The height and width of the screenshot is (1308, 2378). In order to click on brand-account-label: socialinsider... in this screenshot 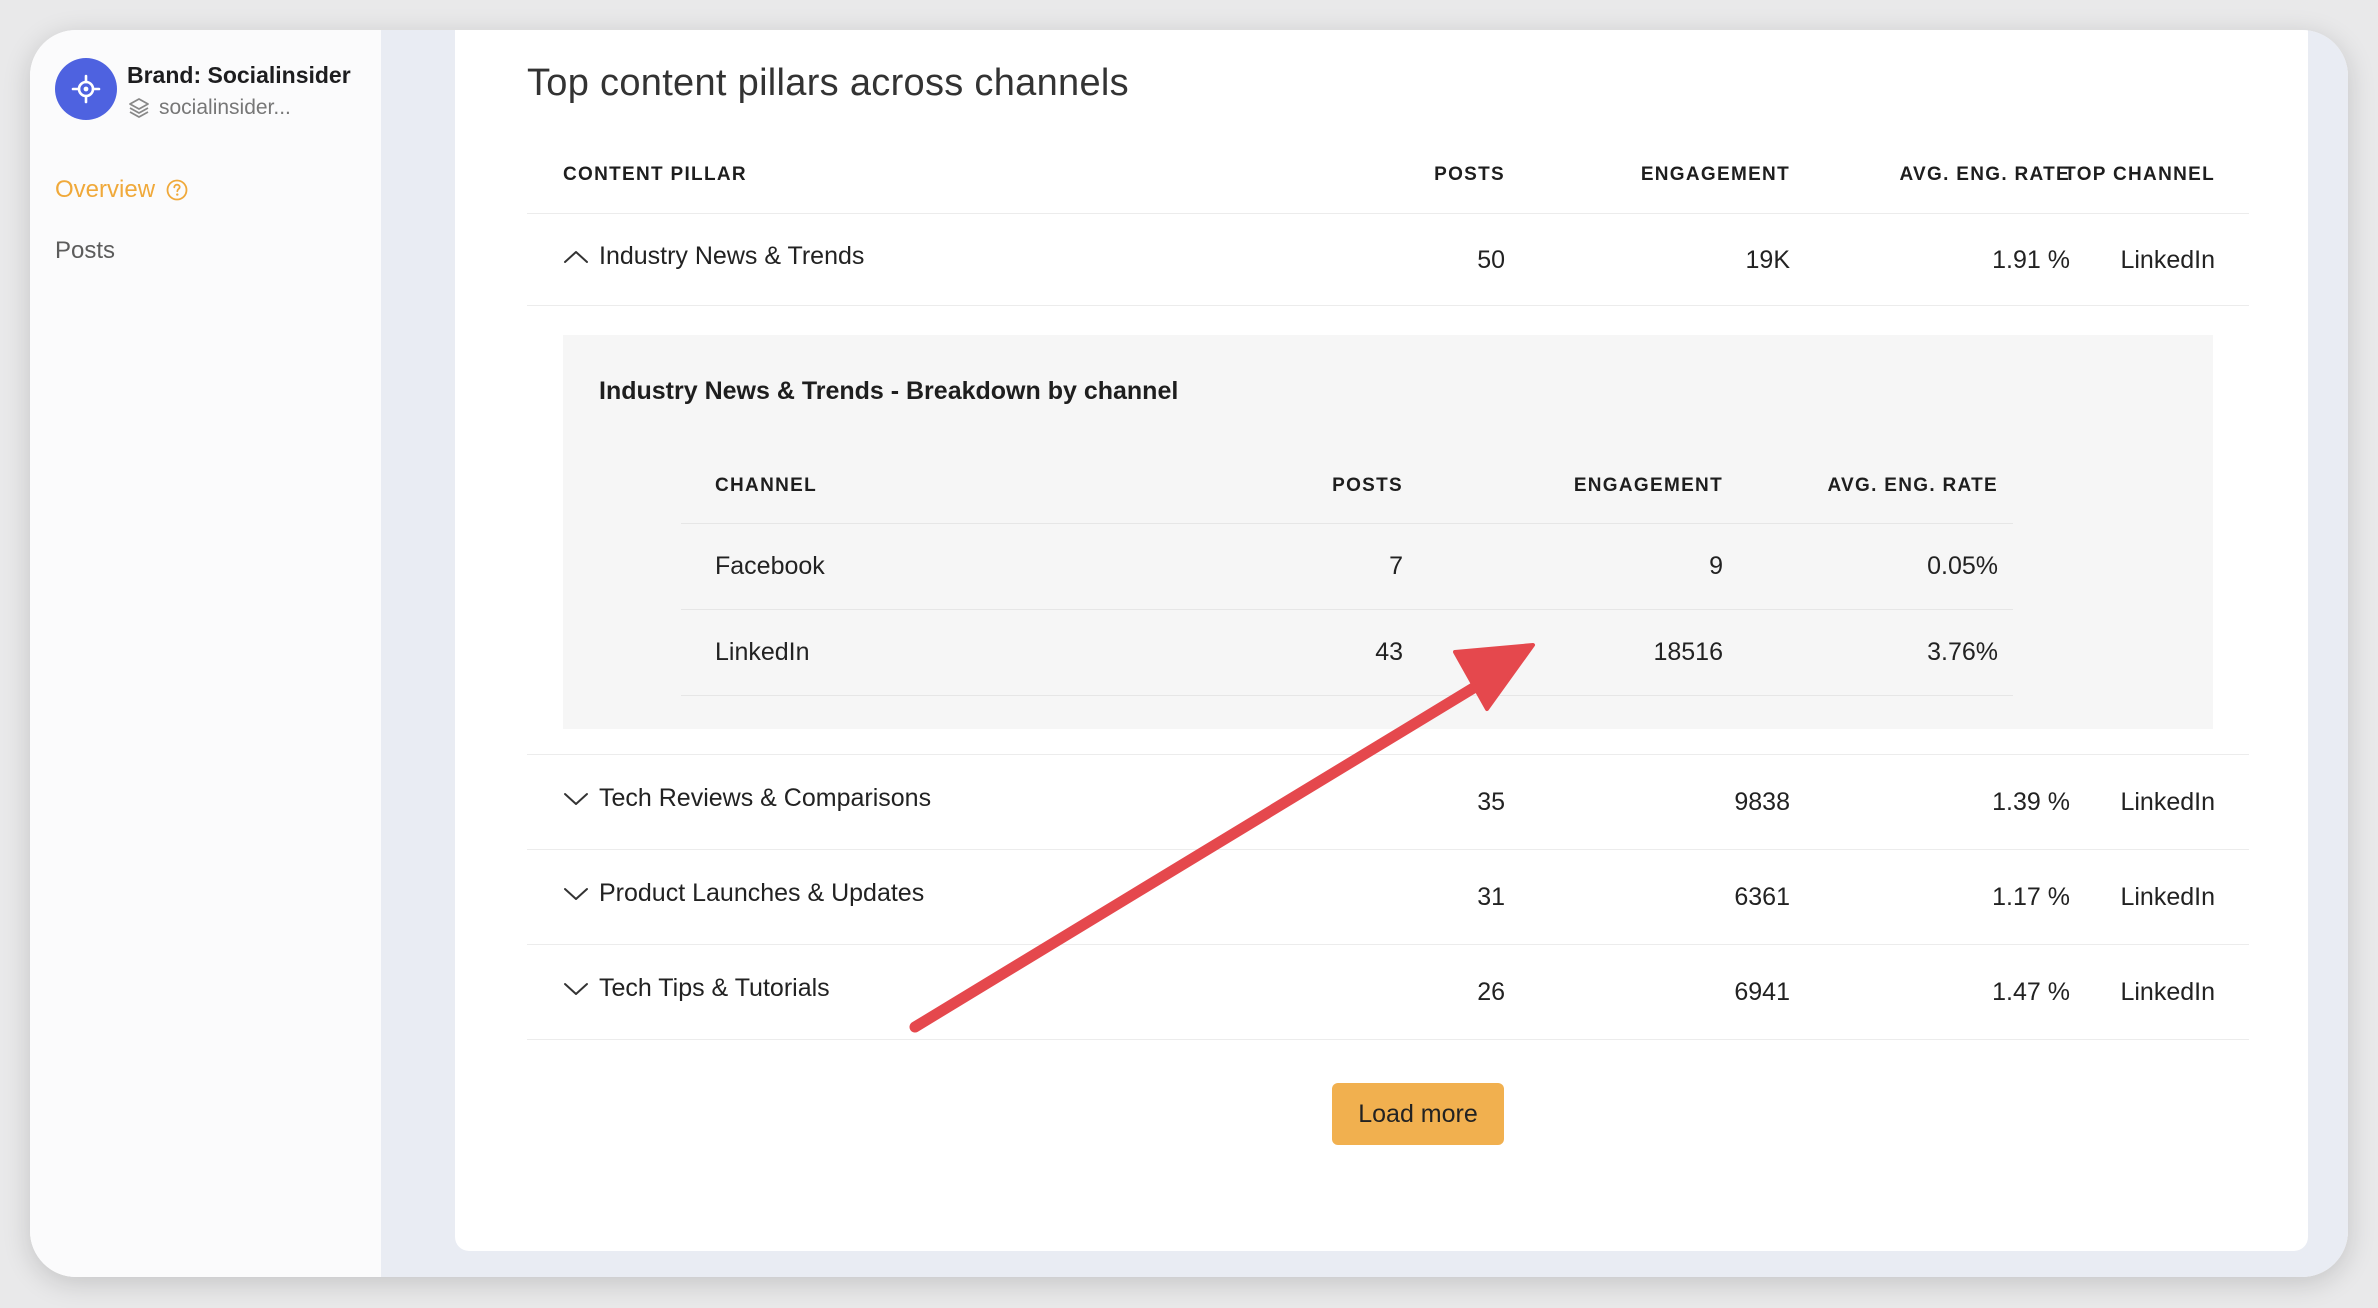, I will do `click(225, 107)`.